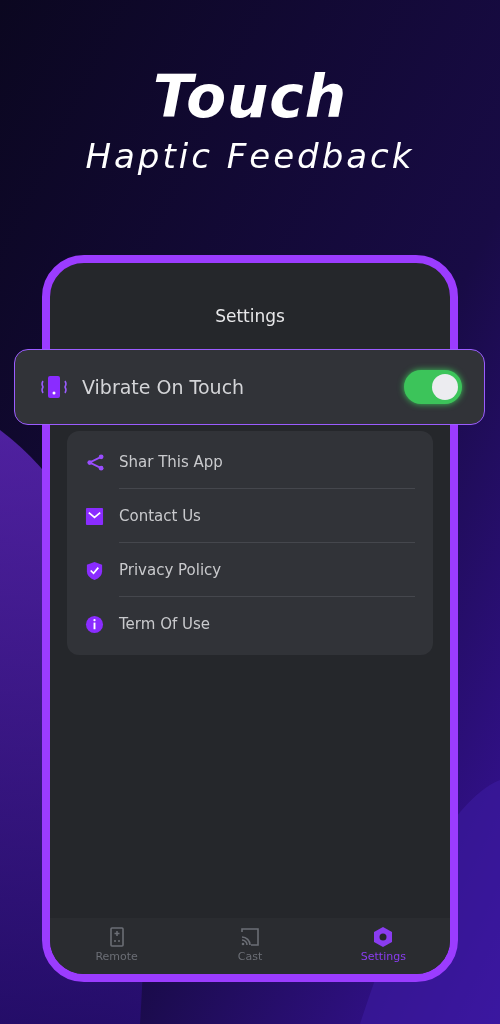 This screenshot has height=1024, width=500. What do you see at coordinates (94, 462) in the screenshot?
I see `share-icon` at bounding box center [94, 462].